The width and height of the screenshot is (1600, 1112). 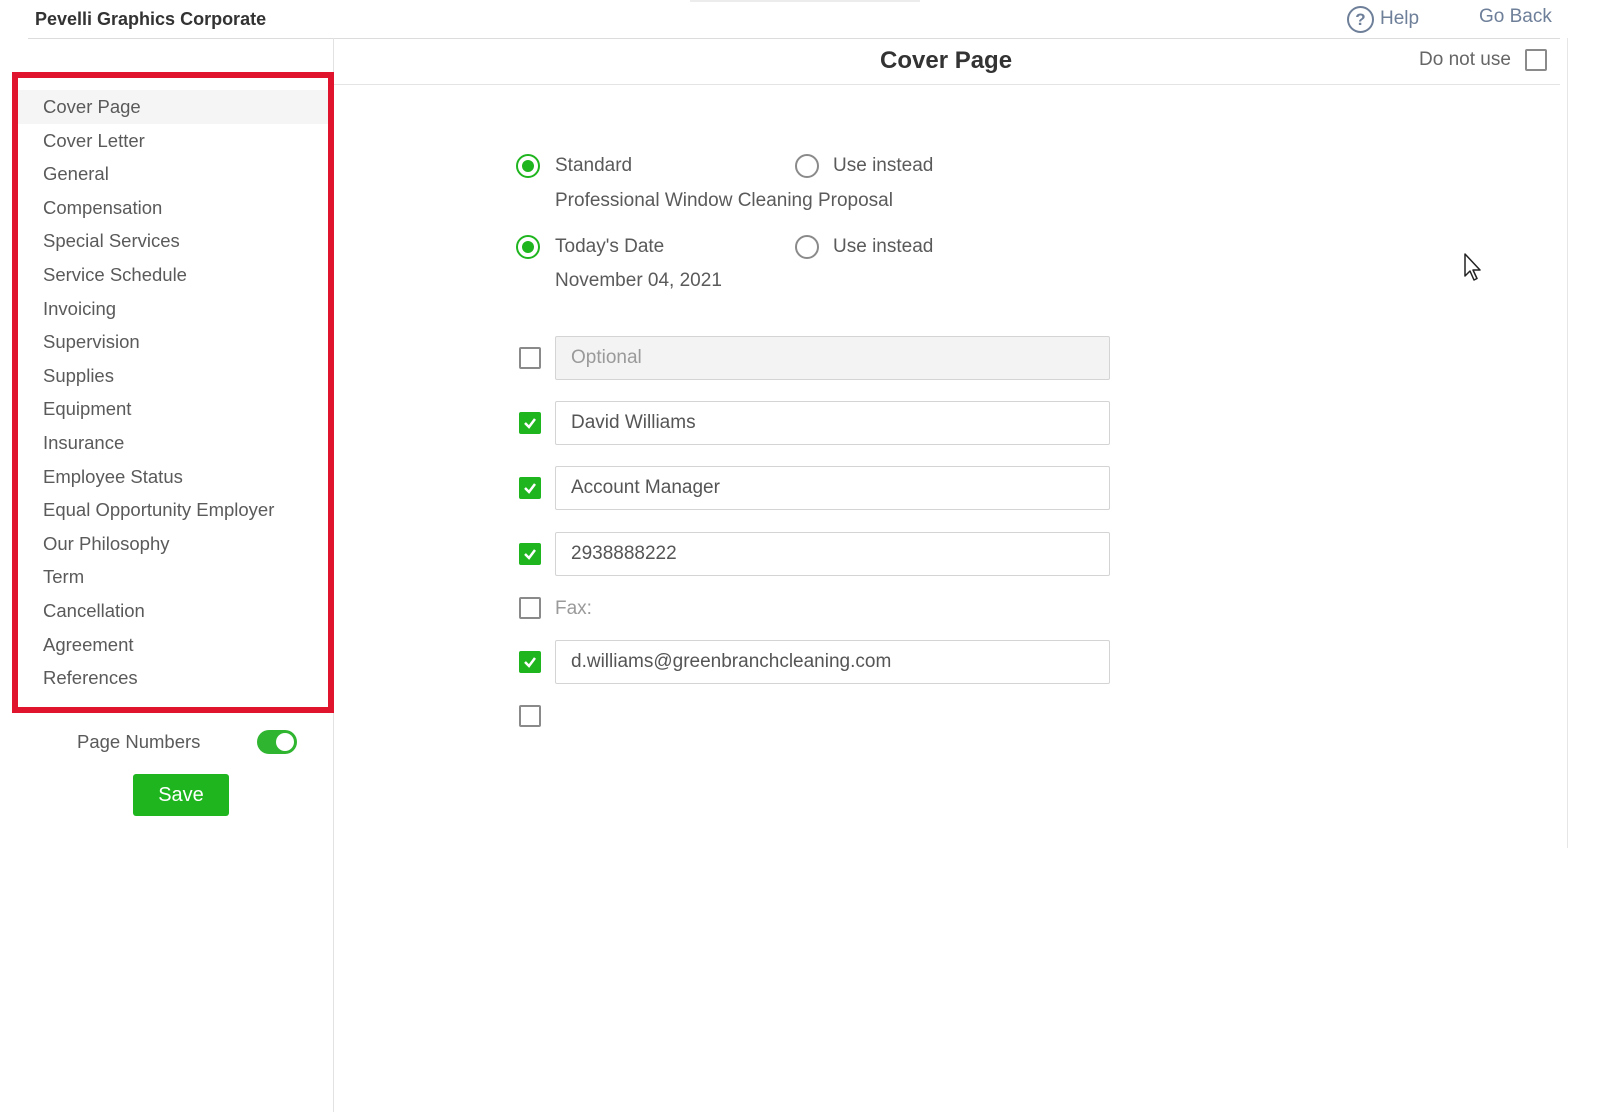 I want to click on sidebar-item-cover-page: Cover Page, so click(x=173, y=107).